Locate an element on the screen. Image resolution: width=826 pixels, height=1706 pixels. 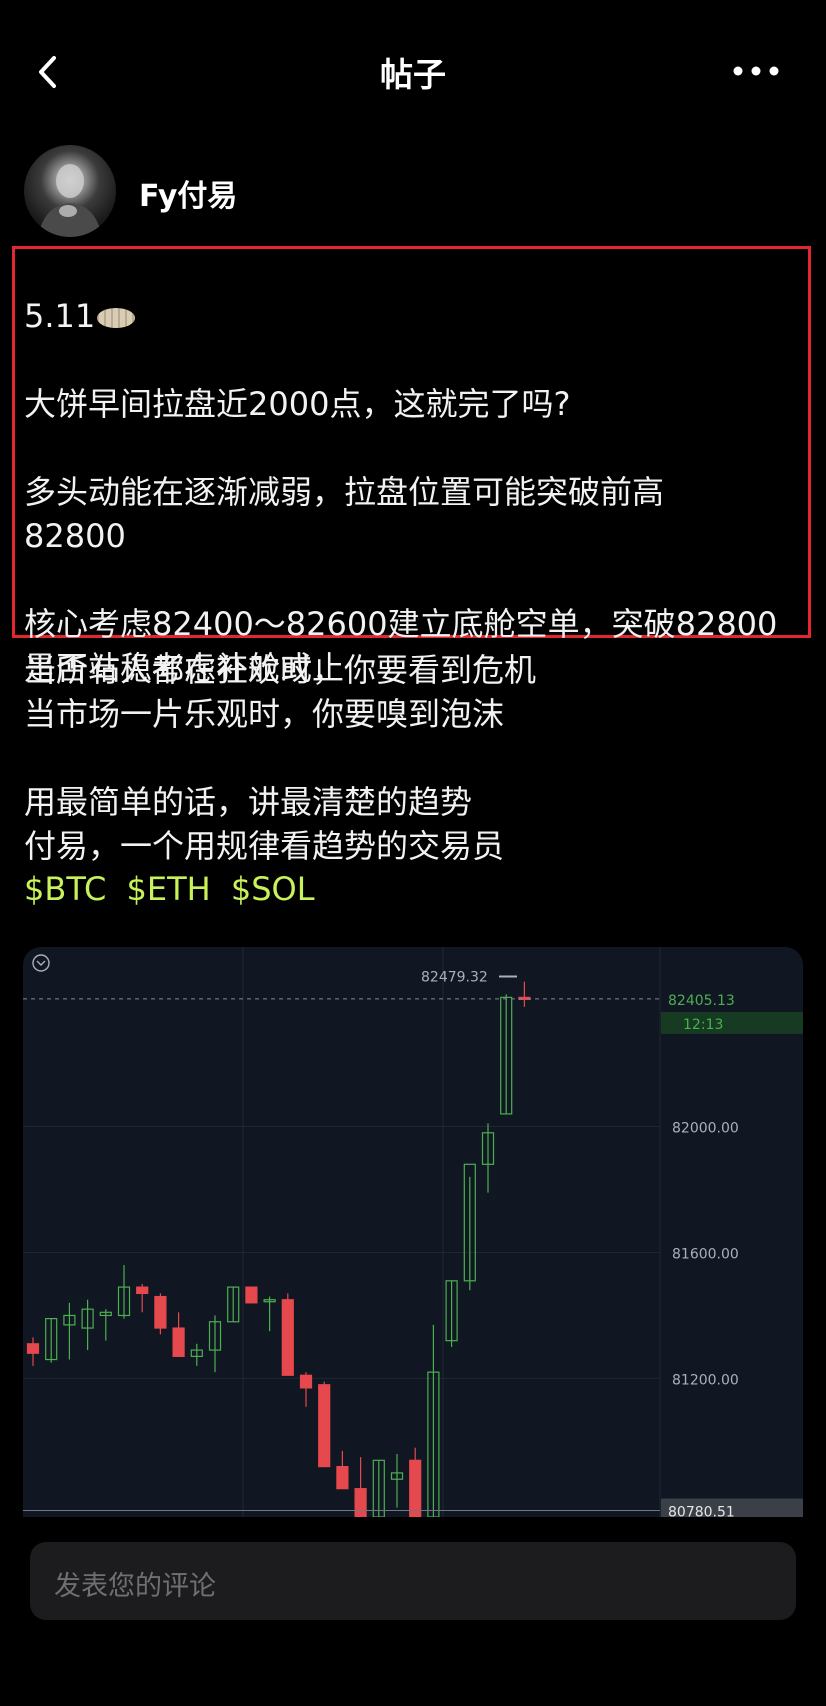
top-bar: 帖子 is located at coordinates (413, 72).